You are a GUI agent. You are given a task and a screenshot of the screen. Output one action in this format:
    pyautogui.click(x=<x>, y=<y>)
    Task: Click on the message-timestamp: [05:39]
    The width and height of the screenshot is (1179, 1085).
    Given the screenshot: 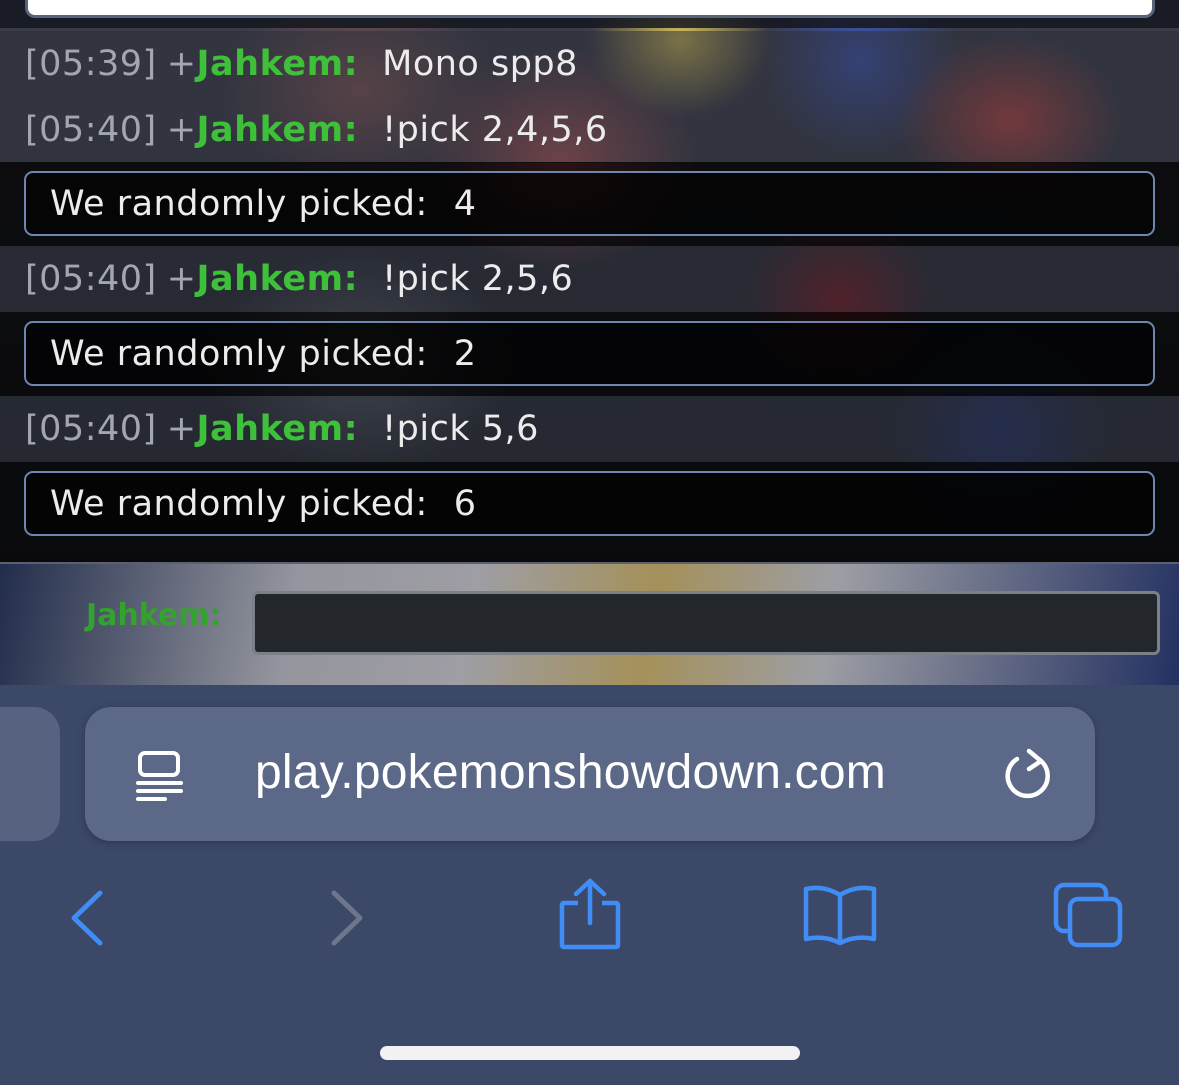 What is the action you would take?
    pyautogui.click(x=91, y=64)
    